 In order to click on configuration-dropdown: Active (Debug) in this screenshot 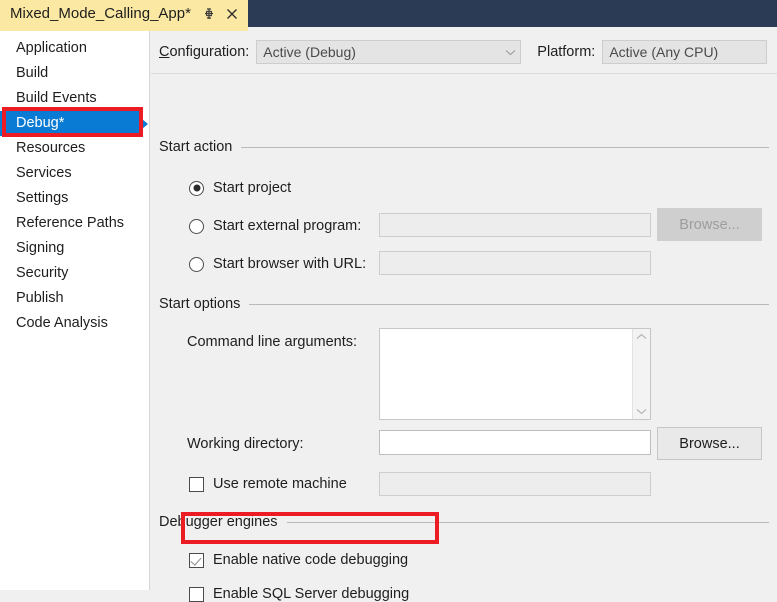, I will do `click(389, 52)`.